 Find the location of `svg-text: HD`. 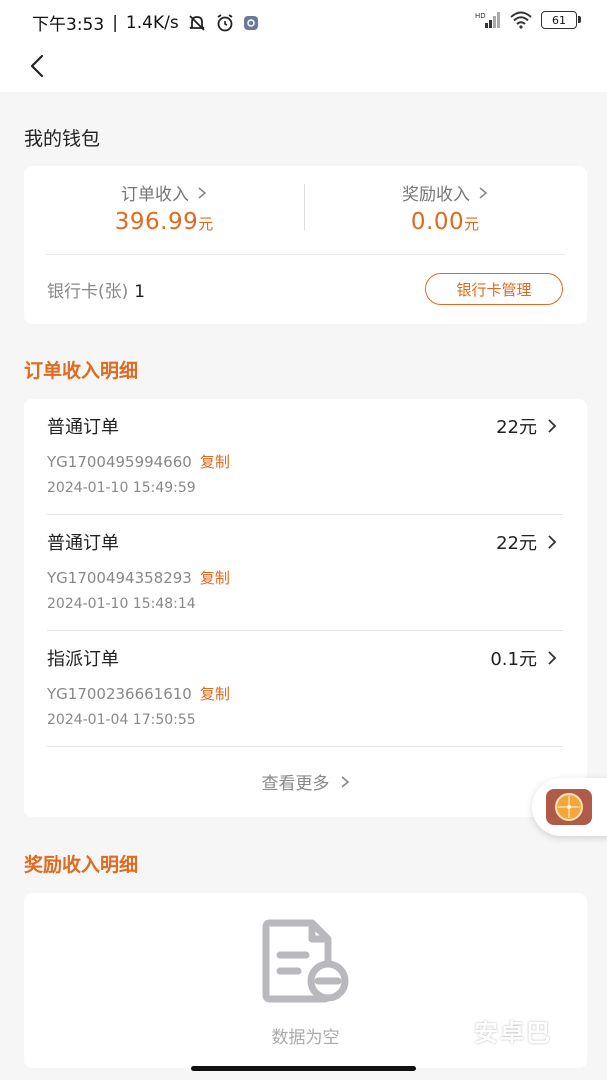

svg-text: HD is located at coordinates (480, 16).